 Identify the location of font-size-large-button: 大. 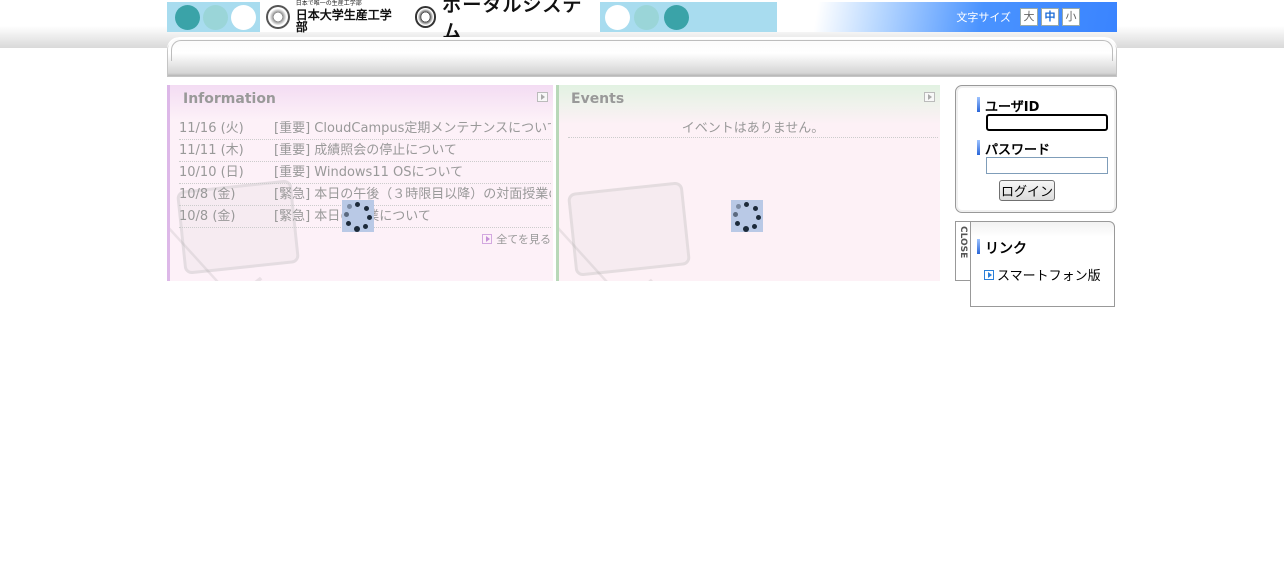
(1029, 17).